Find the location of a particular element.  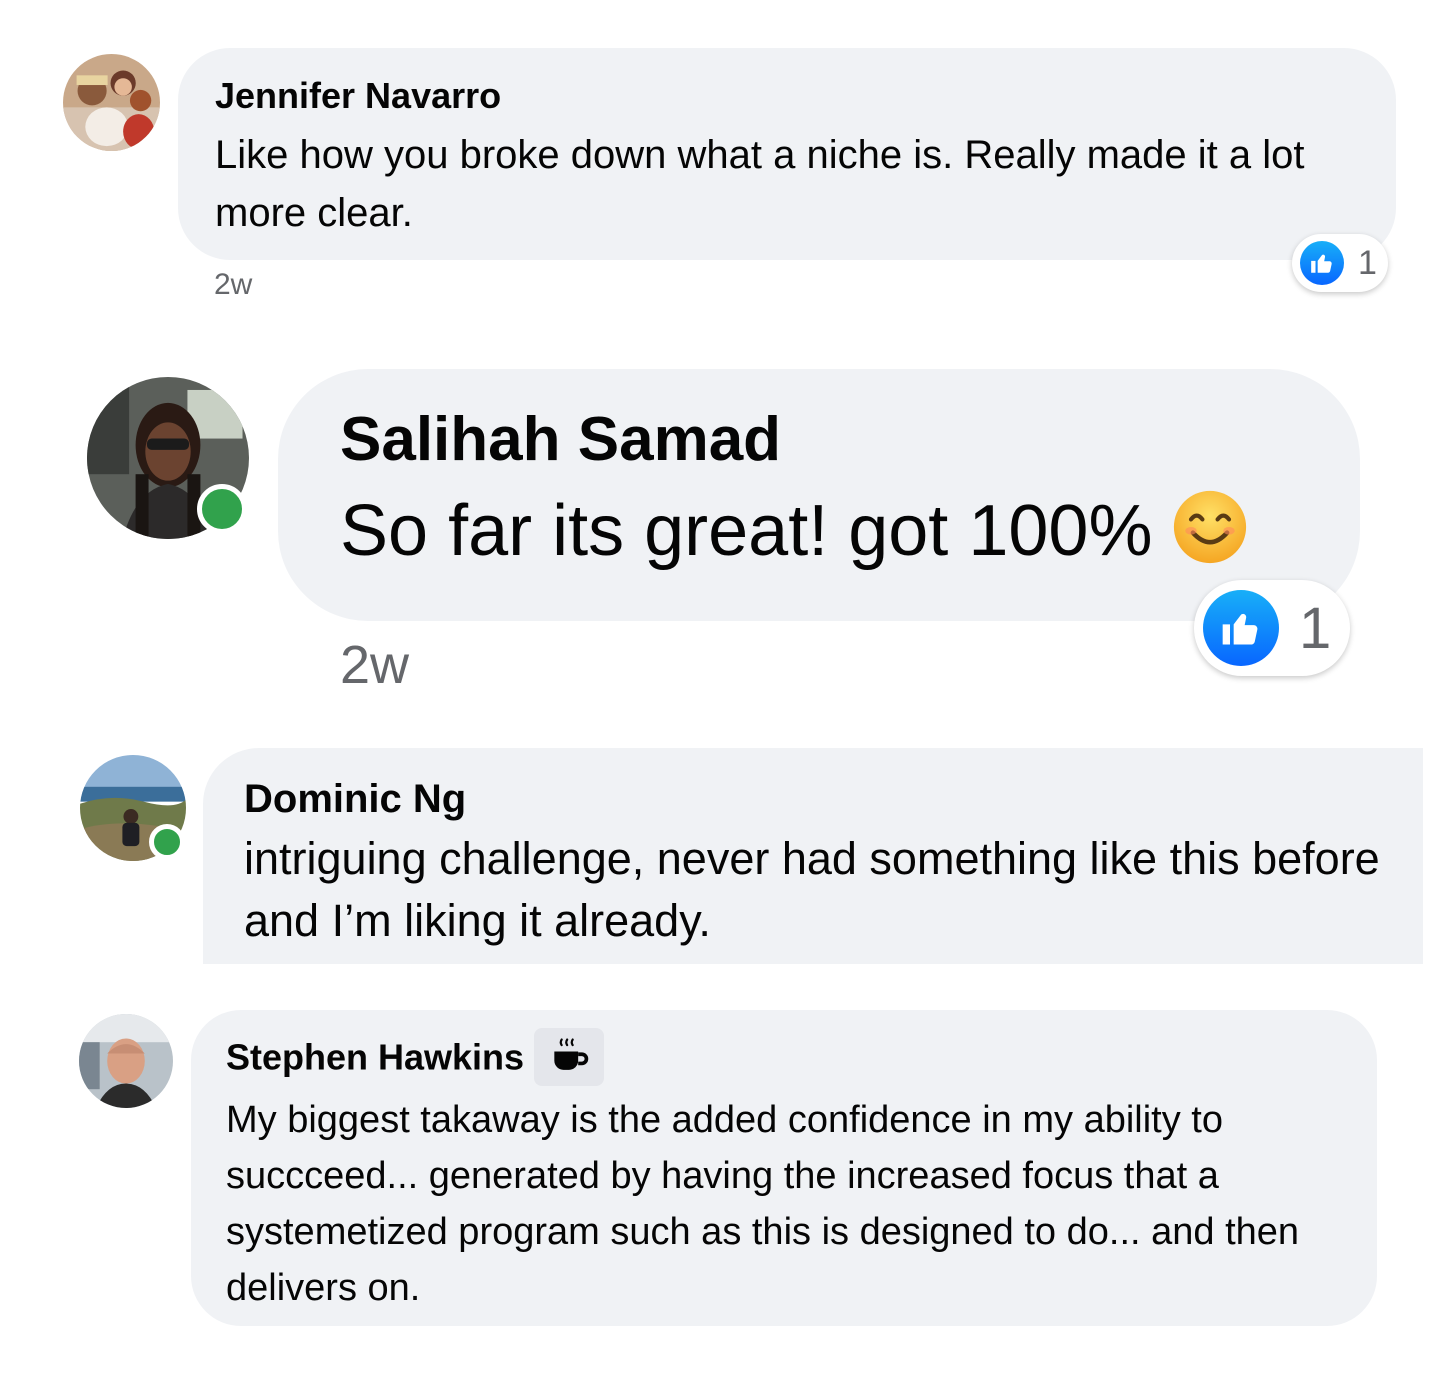

comment-text: So far its great! got 100% is located at coordinates (746, 531).